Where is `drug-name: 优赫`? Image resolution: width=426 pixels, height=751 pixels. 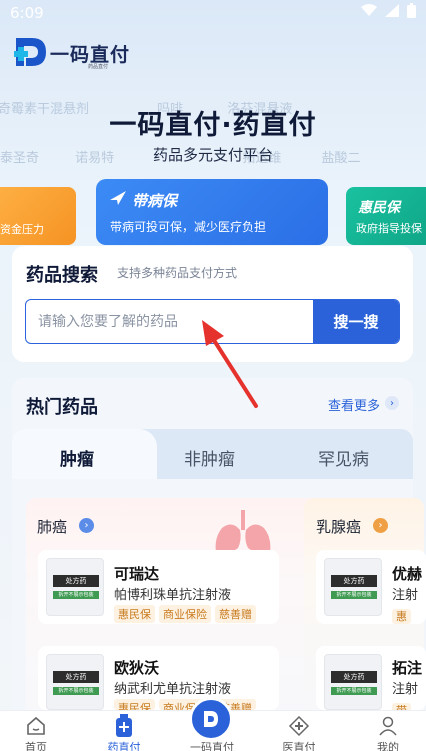 drug-name: 优赫 is located at coordinates (407, 574).